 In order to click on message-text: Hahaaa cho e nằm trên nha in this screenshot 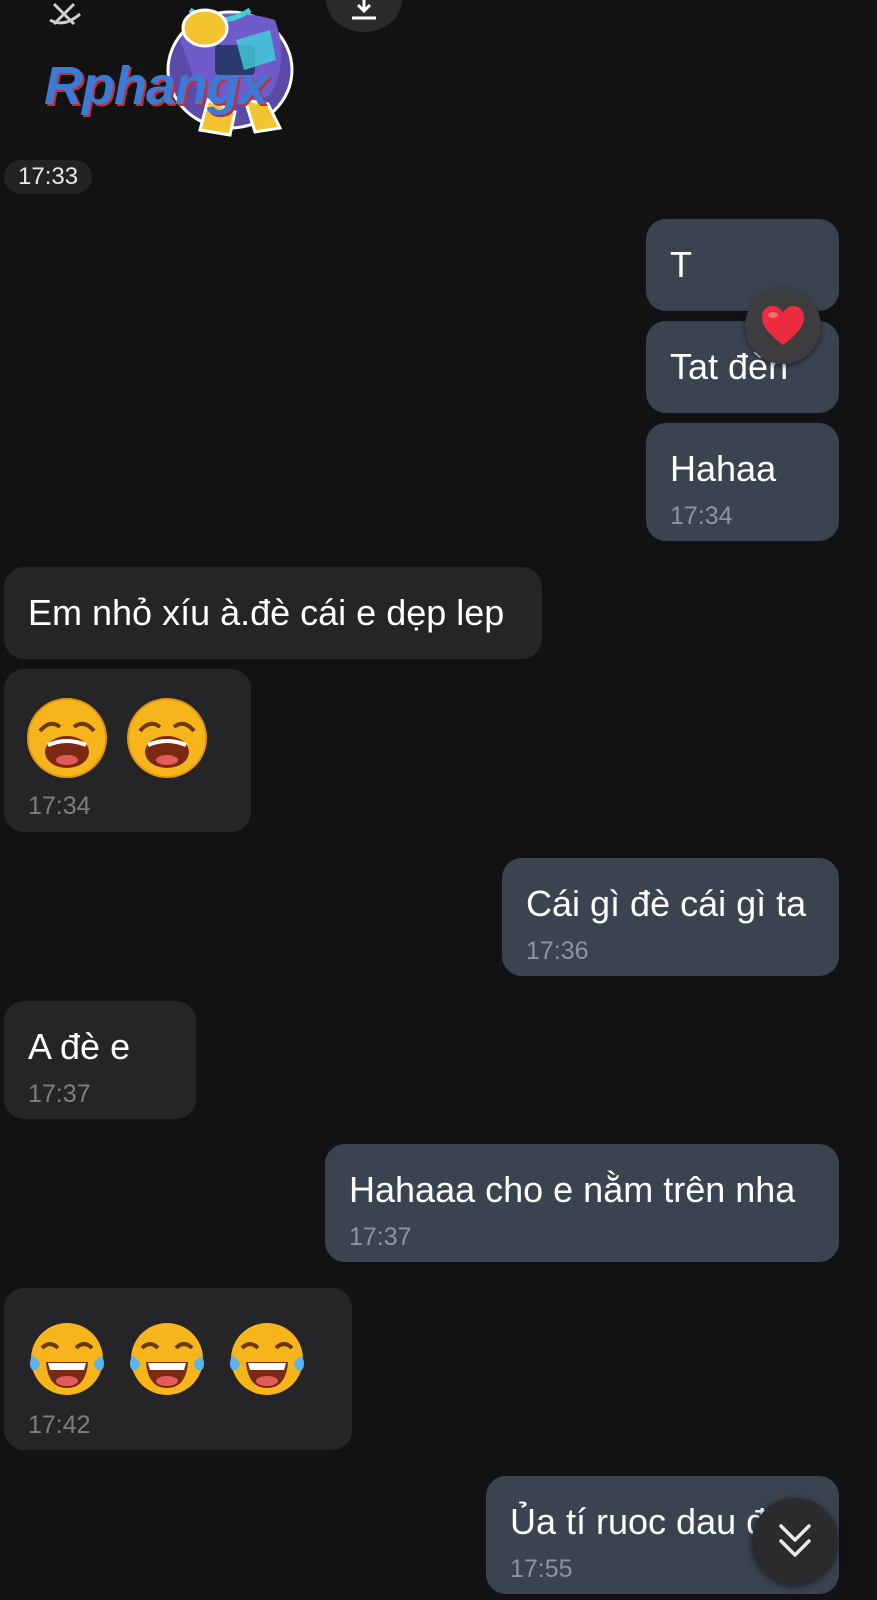, I will do `click(572, 1189)`.